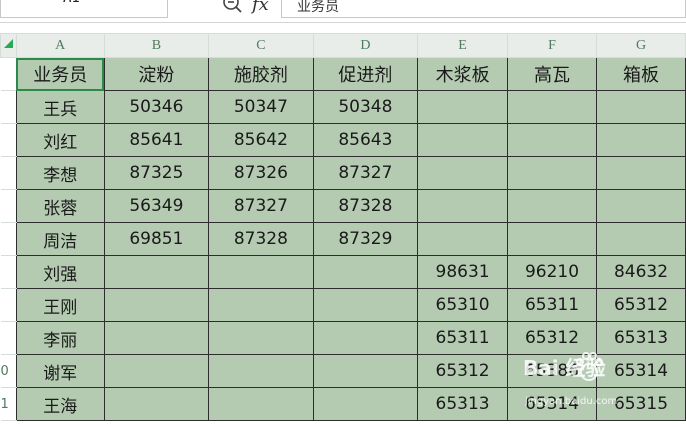 The image size is (686, 427). I want to click on column-header-a: A, so click(60, 45).